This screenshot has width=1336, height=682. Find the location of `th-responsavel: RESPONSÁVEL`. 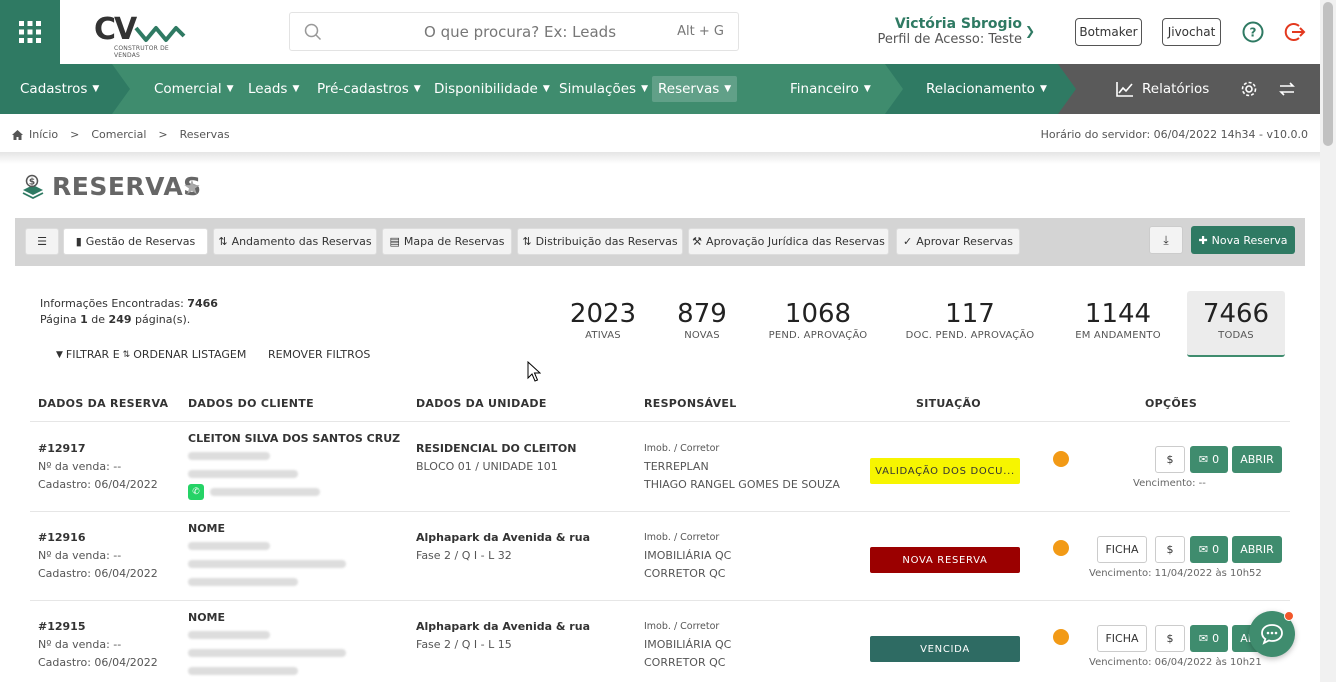

th-responsavel: RESPONSÁVEL is located at coordinates (690, 403).